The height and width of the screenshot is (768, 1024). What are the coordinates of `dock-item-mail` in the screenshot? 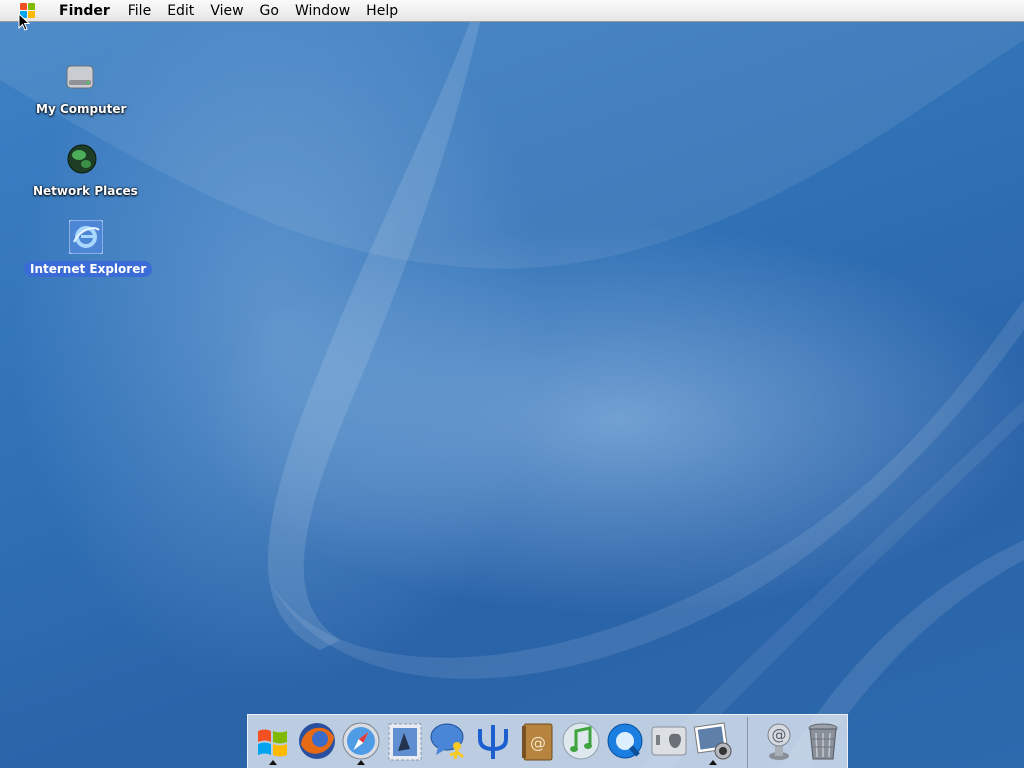 It's located at (405, 741).